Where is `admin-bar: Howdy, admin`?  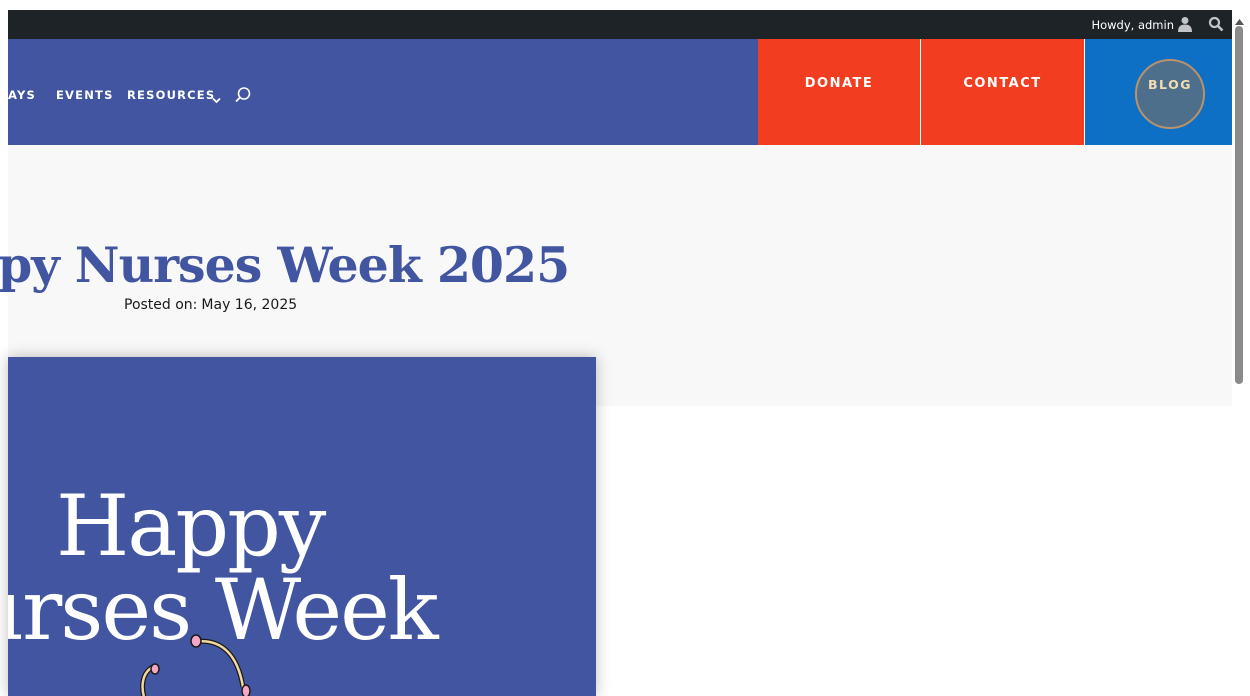
admin-bar: Howdy, admin is located at coordinates (620, 24).